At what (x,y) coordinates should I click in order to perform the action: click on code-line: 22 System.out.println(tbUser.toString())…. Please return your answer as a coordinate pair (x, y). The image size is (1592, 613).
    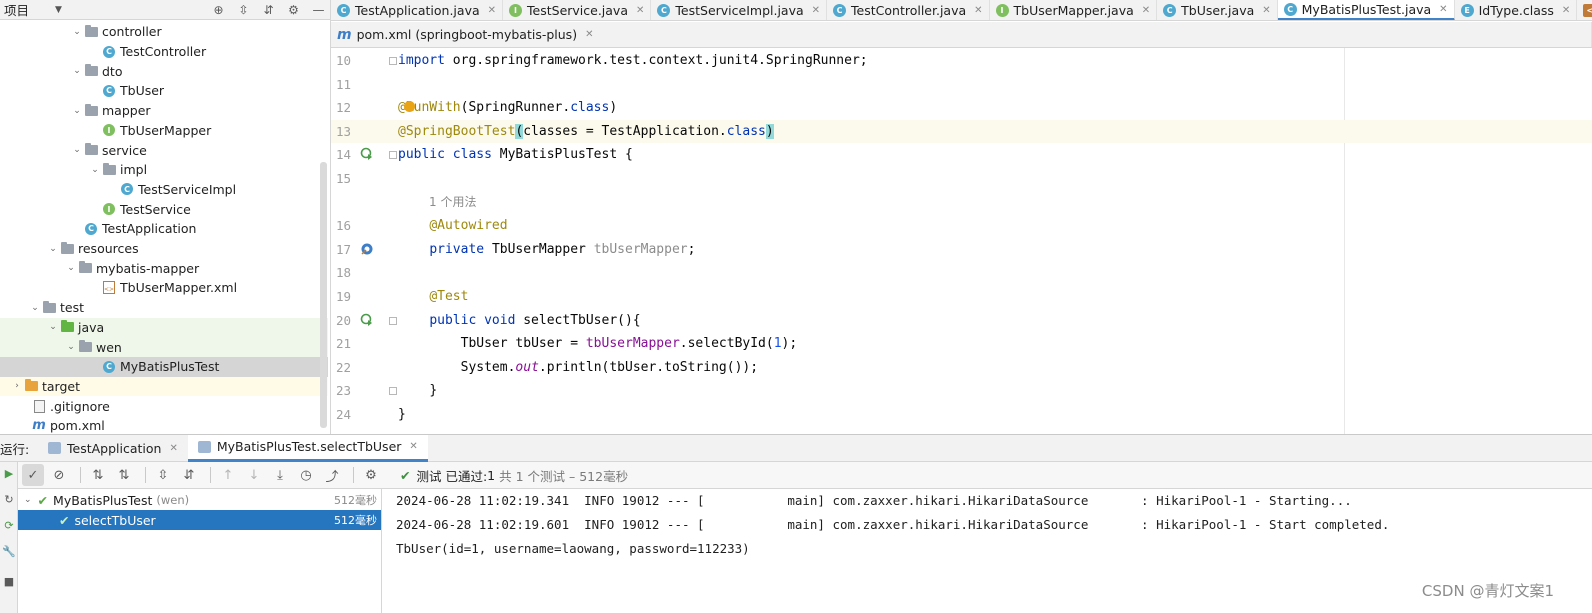
    Looking at the image, I should click on (961, 368).